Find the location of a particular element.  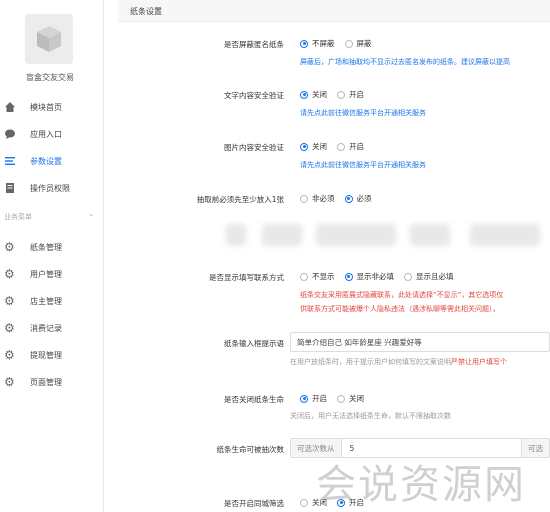

life-option-on: 开启 is located at coordinates (313, 398).